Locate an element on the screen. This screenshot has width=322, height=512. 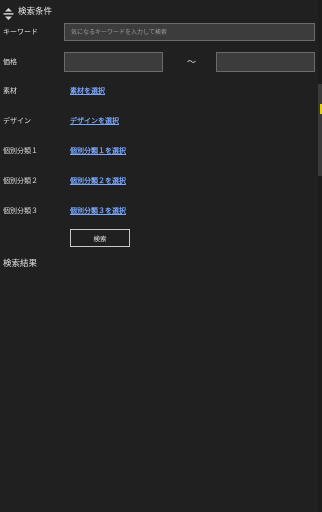
price-min-input is located at coordinates (113, 62).